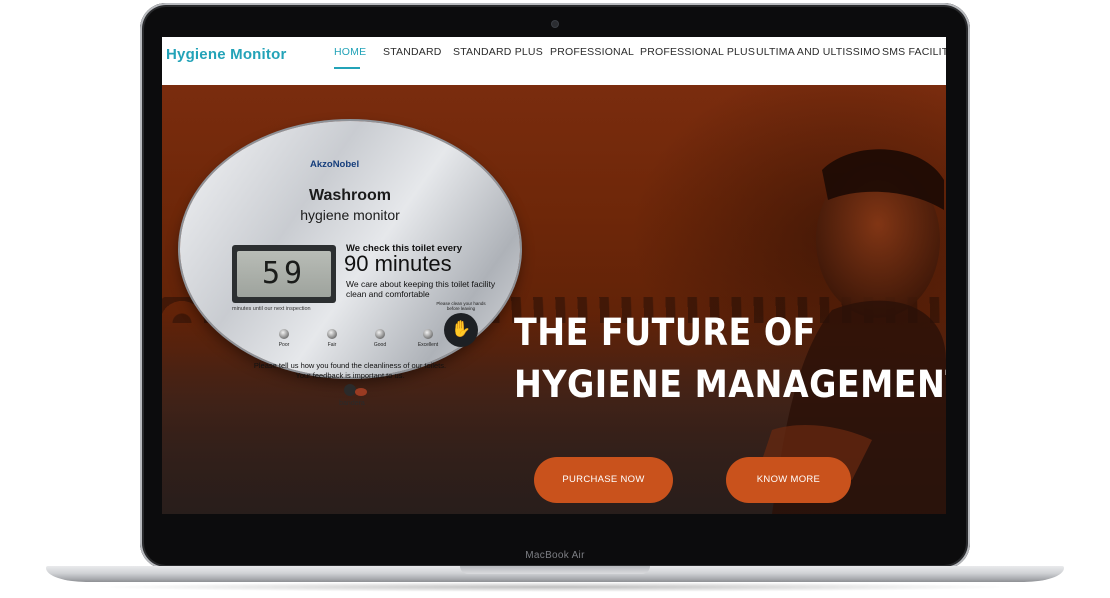 The height and width of the screenshot is (598, 1110). What do you see at coordinates (347, 68) in the screenshot?
I see `active-nav-underline` at bounding box center [347, 68].